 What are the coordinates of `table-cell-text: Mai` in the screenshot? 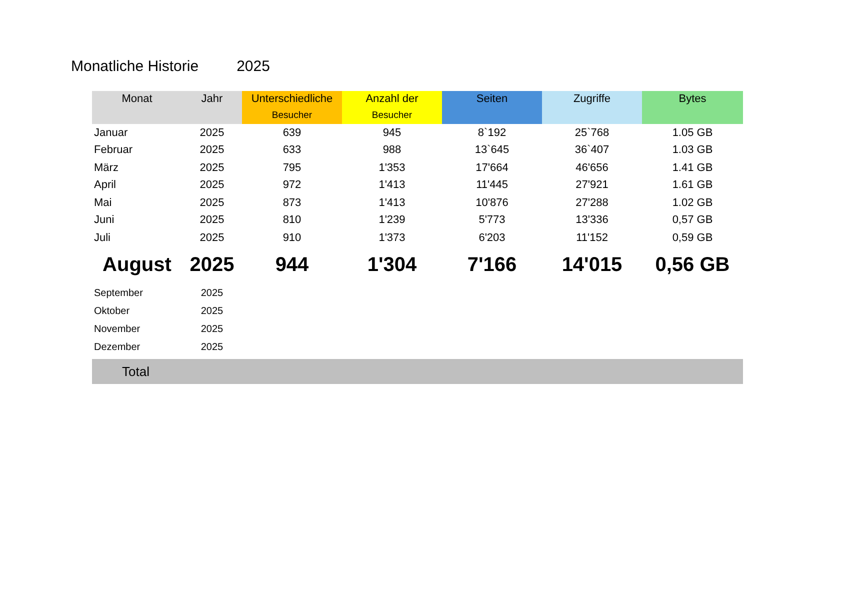 It's located at (103, 203).